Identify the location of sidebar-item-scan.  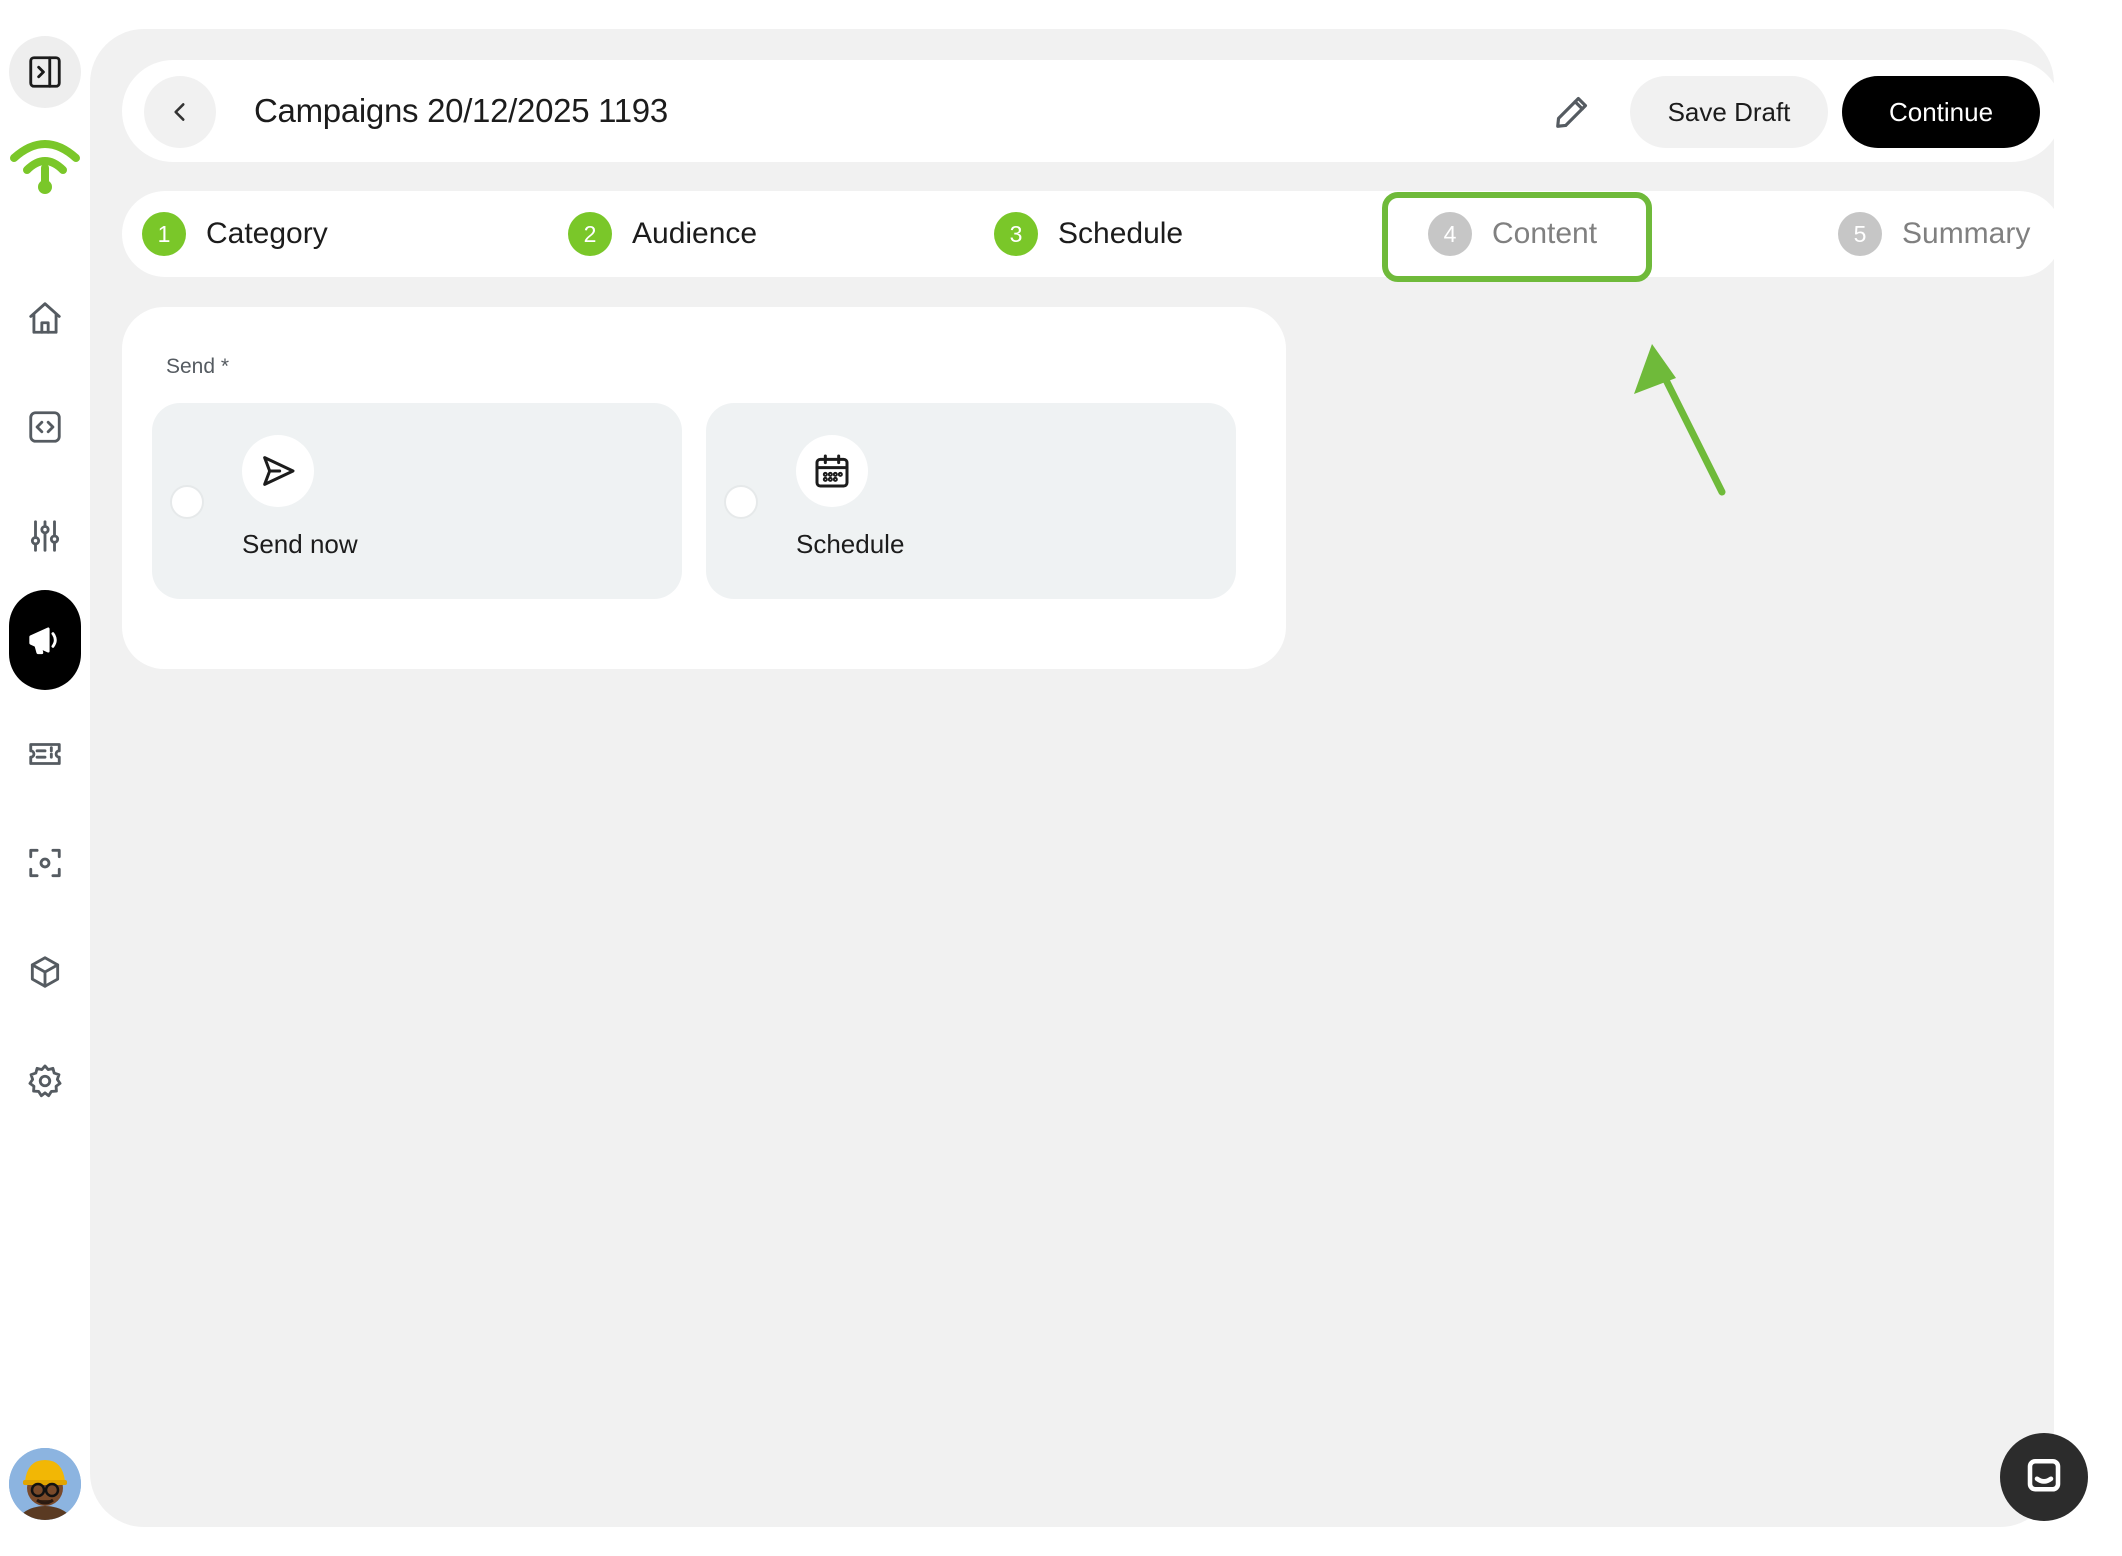
(45, 863).